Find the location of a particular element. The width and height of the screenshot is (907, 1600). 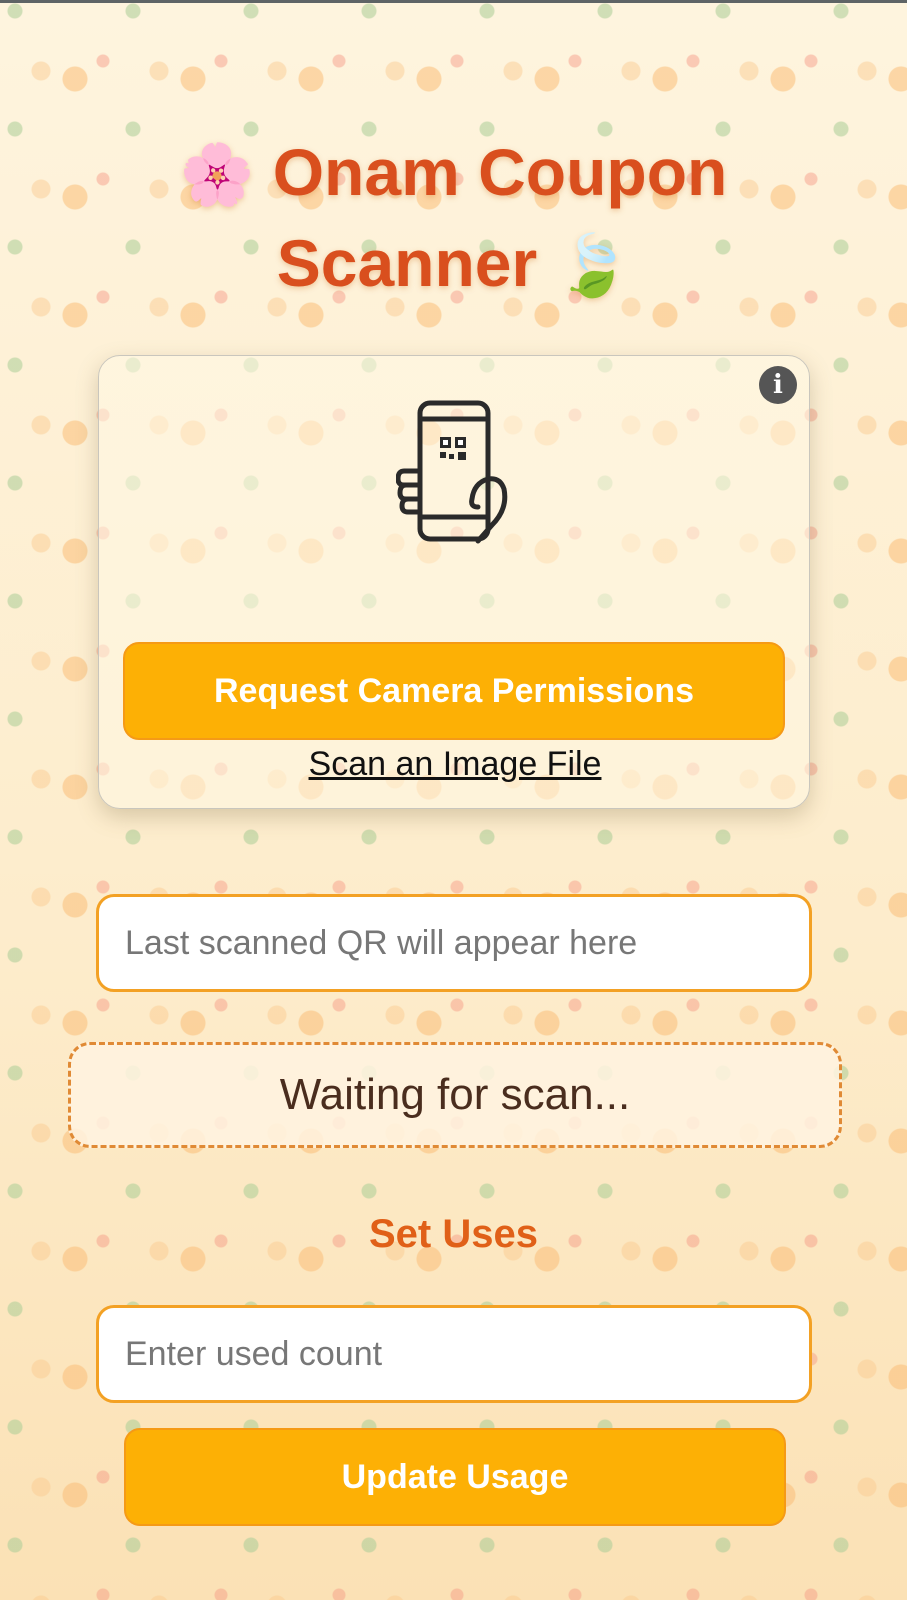

top-divider is located at coordinates (453, 1).